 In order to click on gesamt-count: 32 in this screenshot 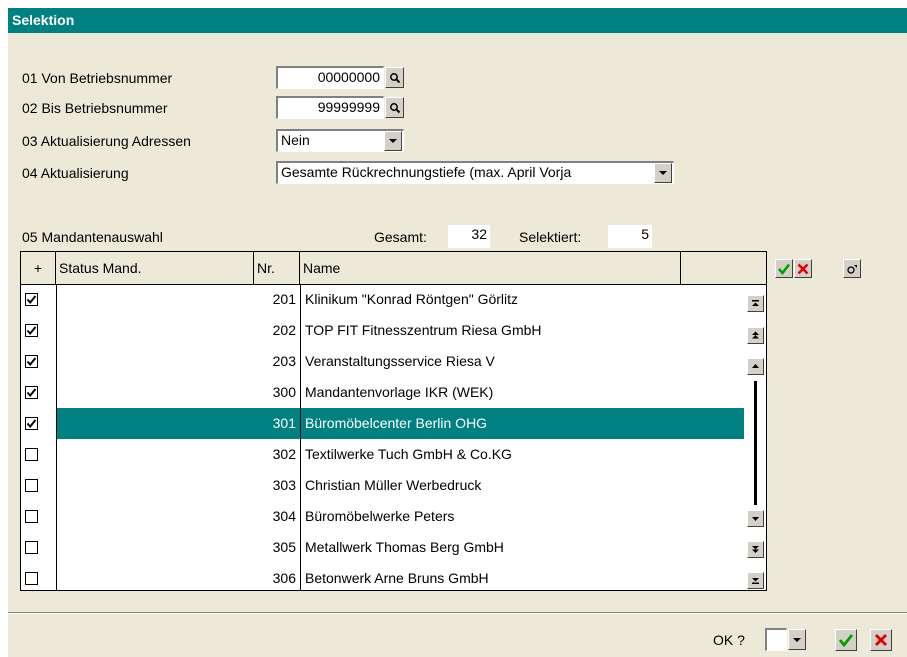, I will do `click(469, 236)`.